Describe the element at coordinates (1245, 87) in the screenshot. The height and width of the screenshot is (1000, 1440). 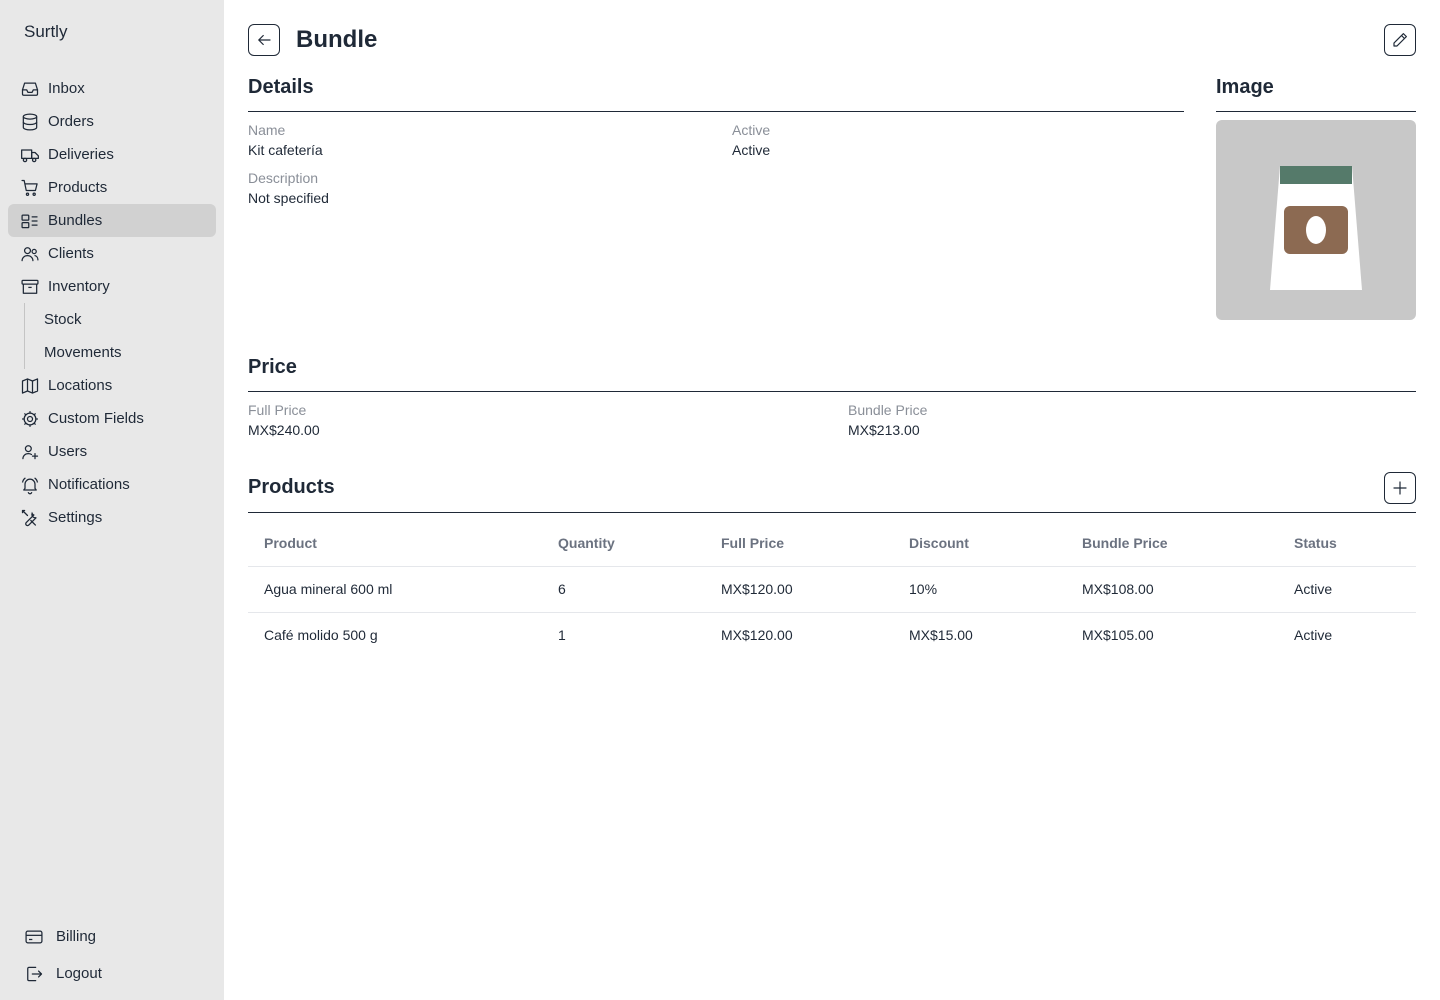
I see `image-section-title: Image` at that location.